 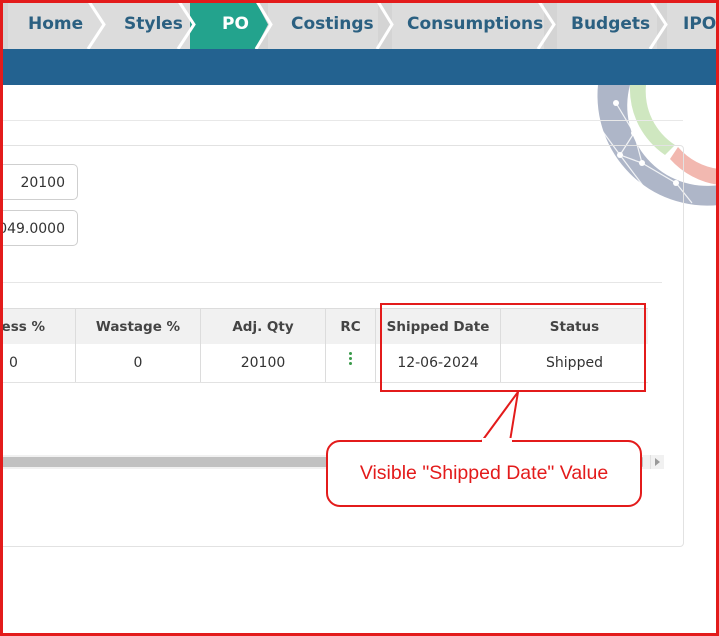 I want to click on quantity-field: 20100, so click(x=39, y=182).